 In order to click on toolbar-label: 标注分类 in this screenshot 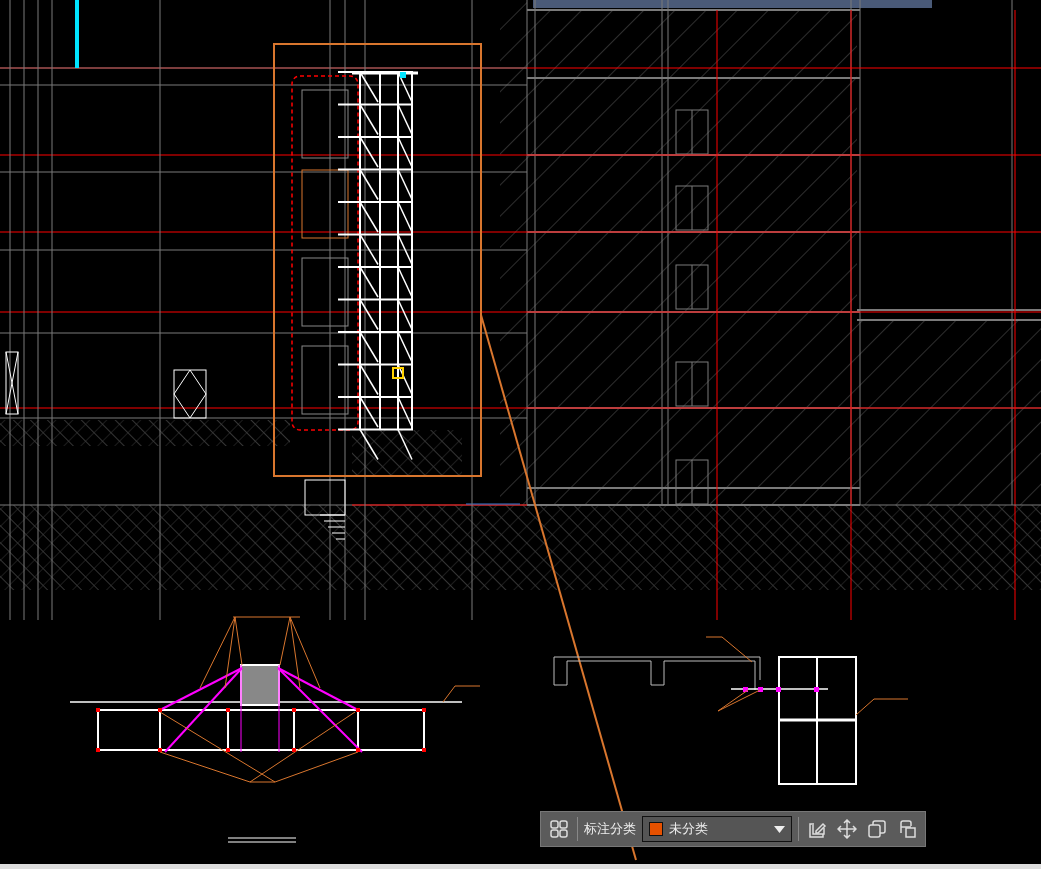, I will do `click(610, 829)`.